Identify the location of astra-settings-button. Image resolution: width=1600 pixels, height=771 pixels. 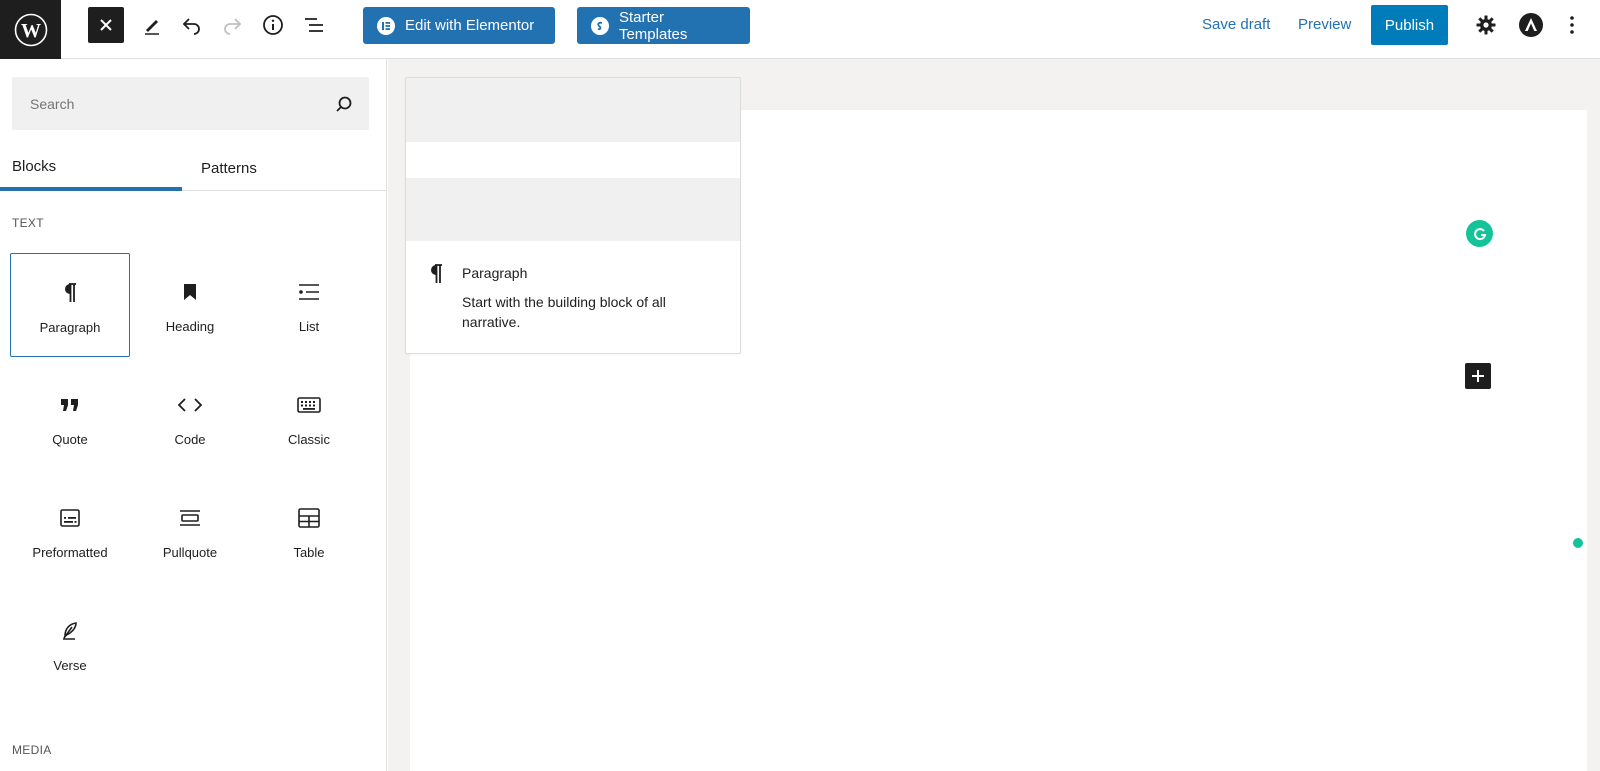
(1531, 25).